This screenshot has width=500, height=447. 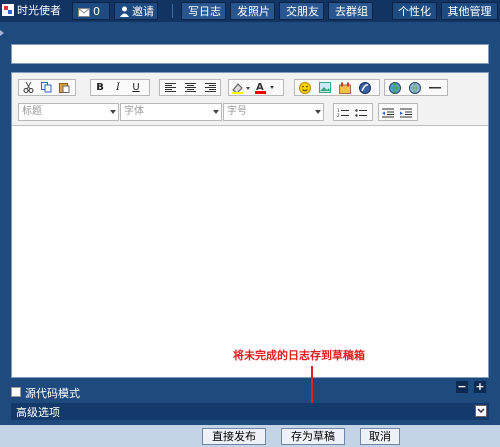 What do you see at coordinates (8, 13) in the screenshot?
I see `user-avatar-icon` at bounding box center [8, 13].